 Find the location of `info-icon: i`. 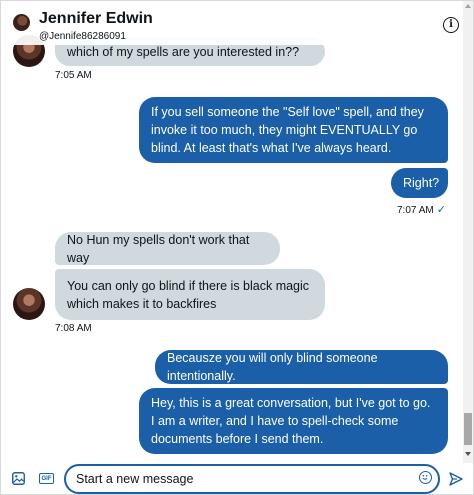

info-icon: i is located at coordinates (451, 25).